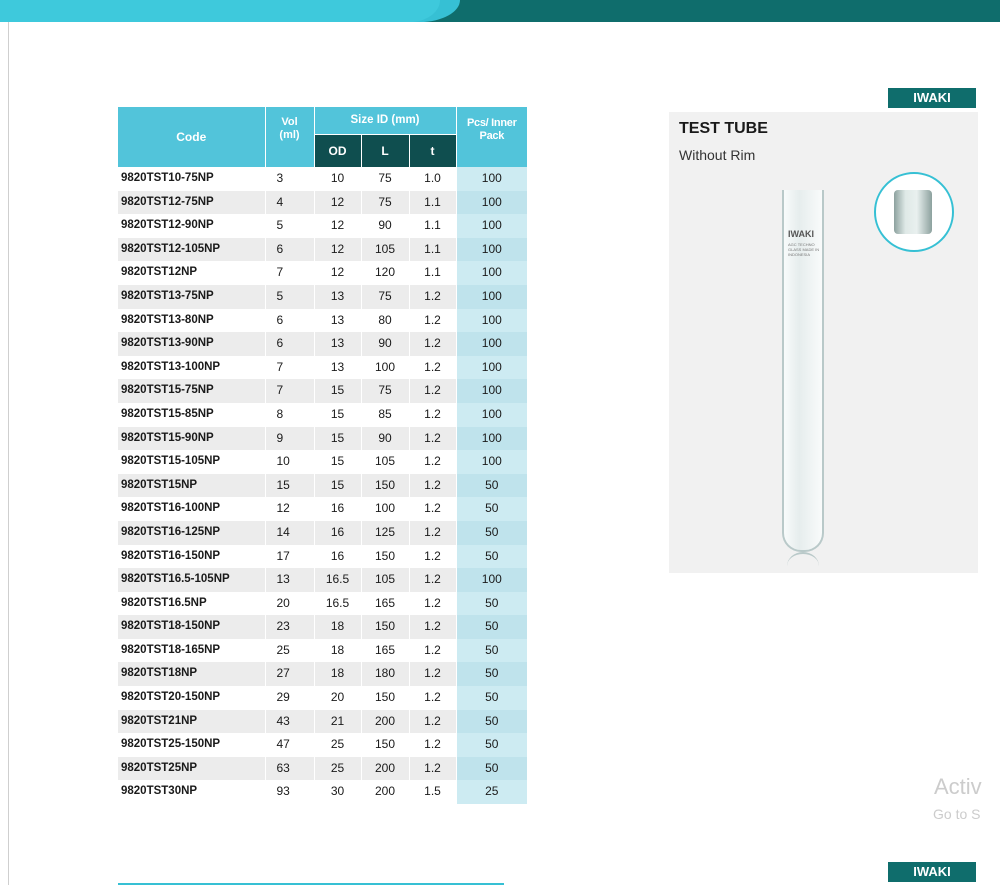  What do you see at coordinates (338, 556) in the screenshot?
I see `cell-od: 16` at bounding box center [338, 556].